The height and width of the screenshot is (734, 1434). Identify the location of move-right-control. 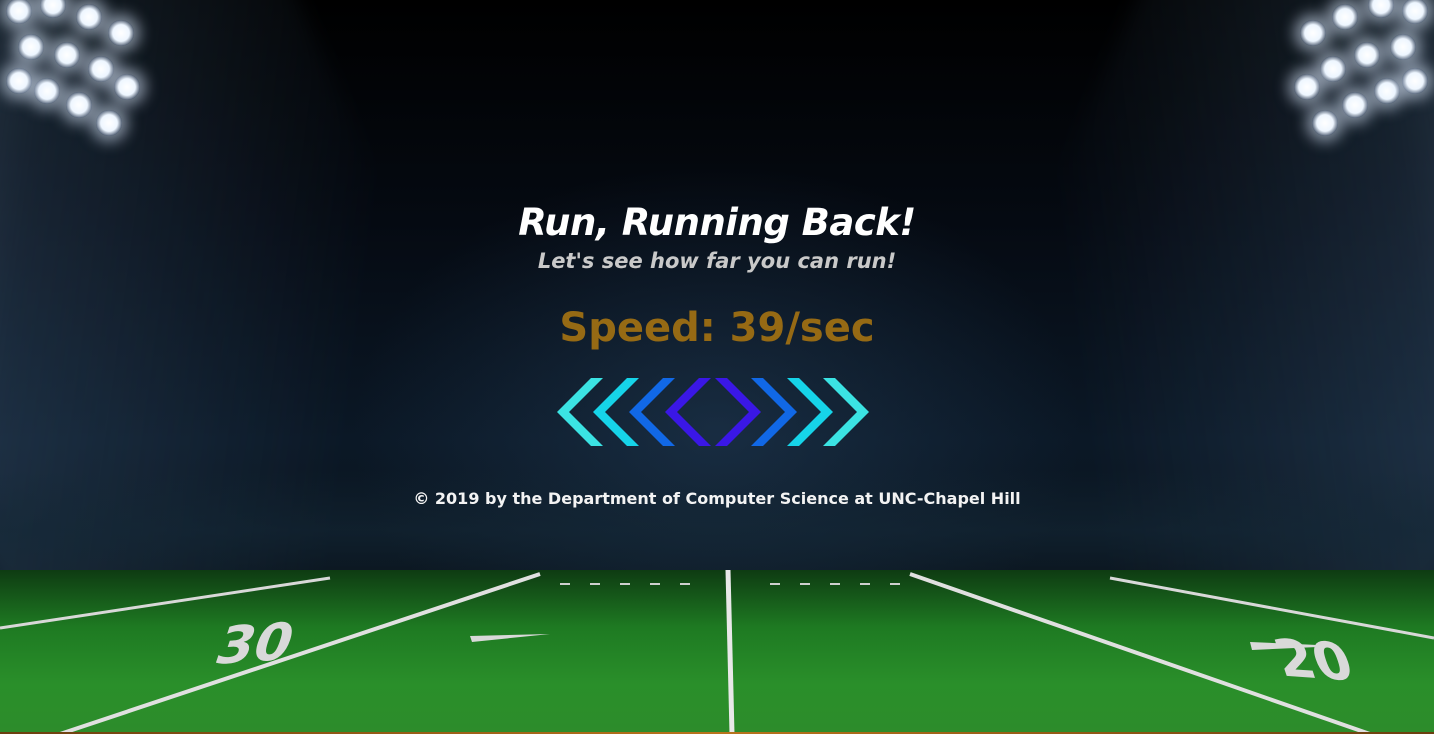
(792, 412).